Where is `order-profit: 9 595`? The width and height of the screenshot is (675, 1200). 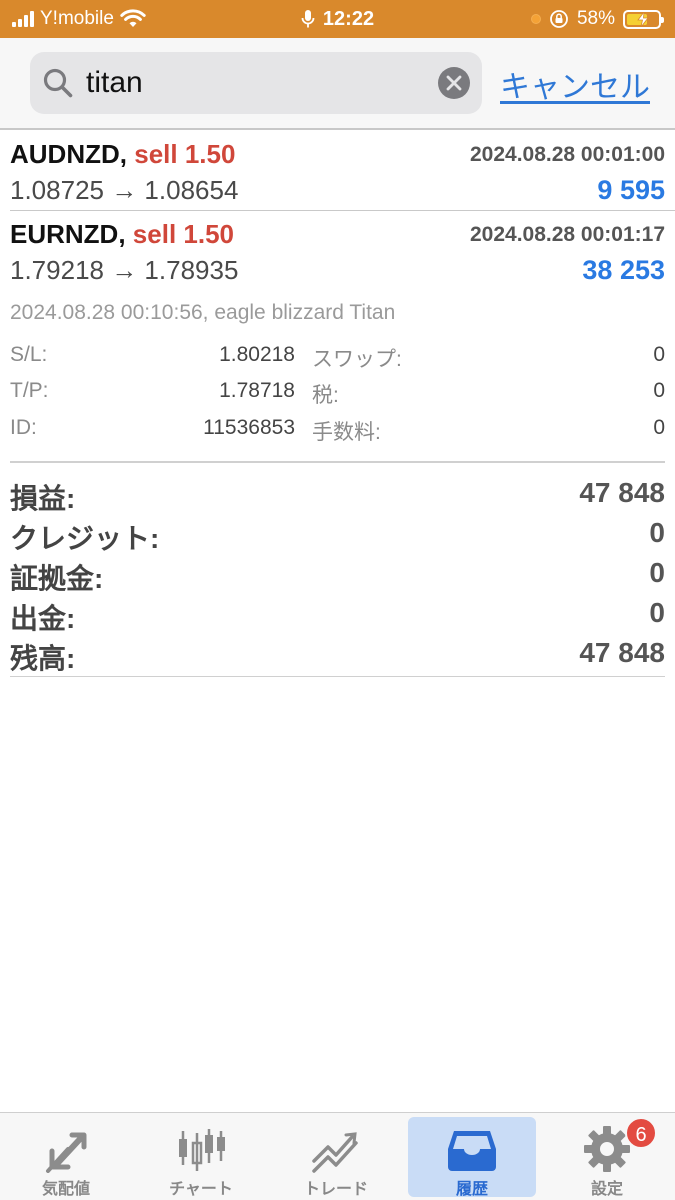
order-profit: 9 595 is located at coordinates (631, 190).